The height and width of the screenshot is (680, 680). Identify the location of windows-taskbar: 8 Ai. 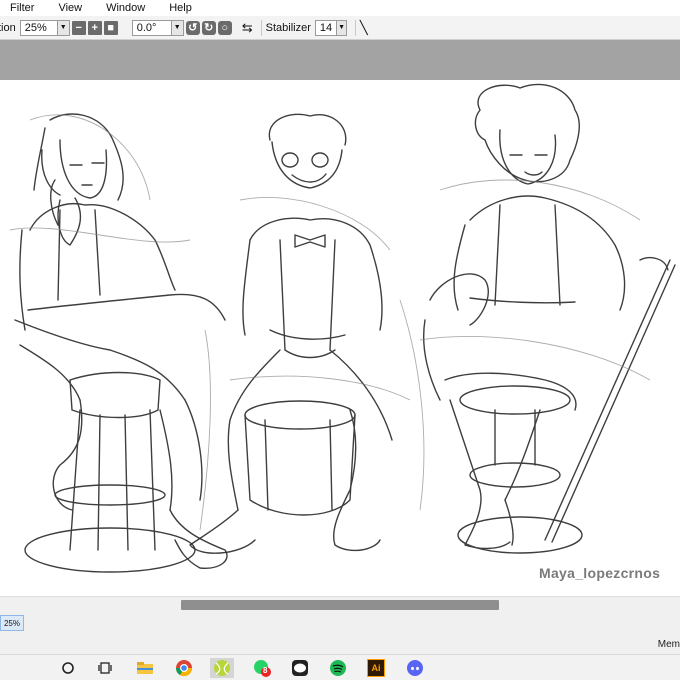
(340, 667).